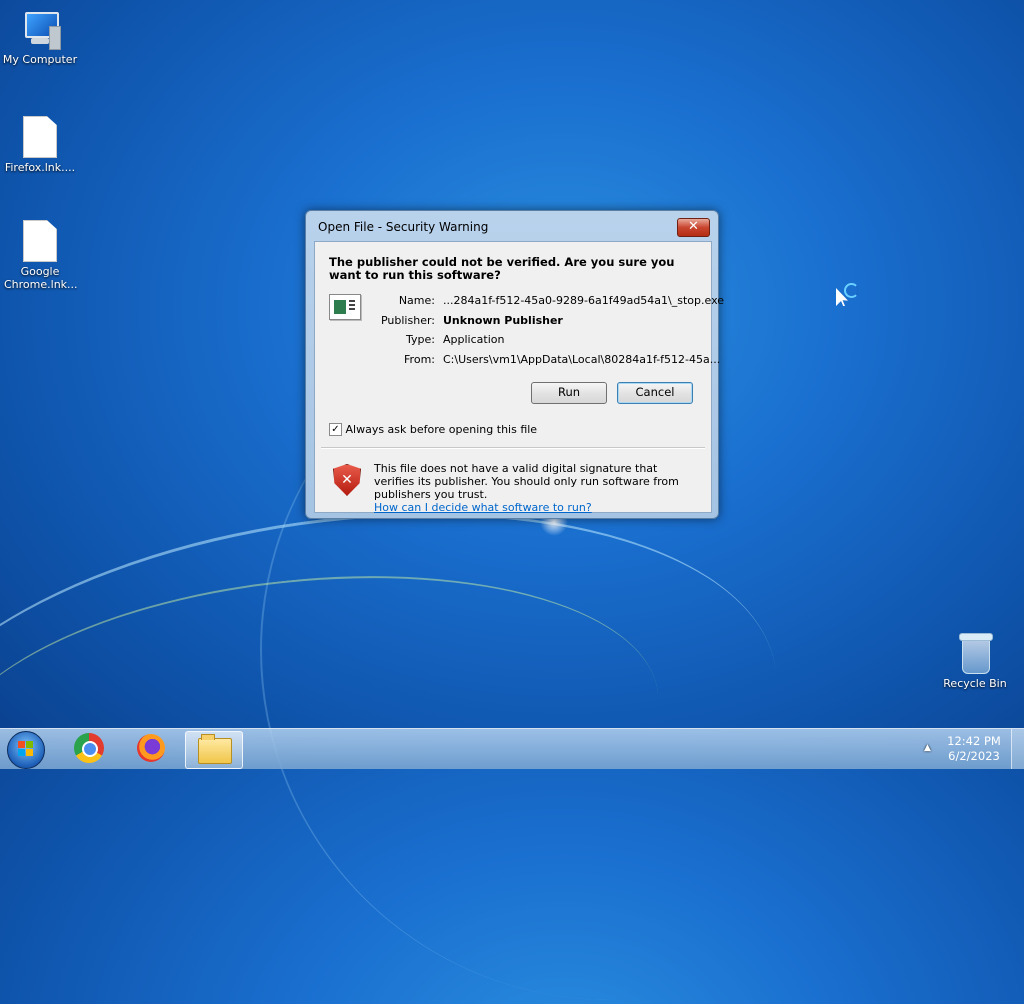 The height and width of the screenshot is (1004, 1024). Describe the element at coordinates (41, 30) in the screenshot. I see `computer-icon` at that location.